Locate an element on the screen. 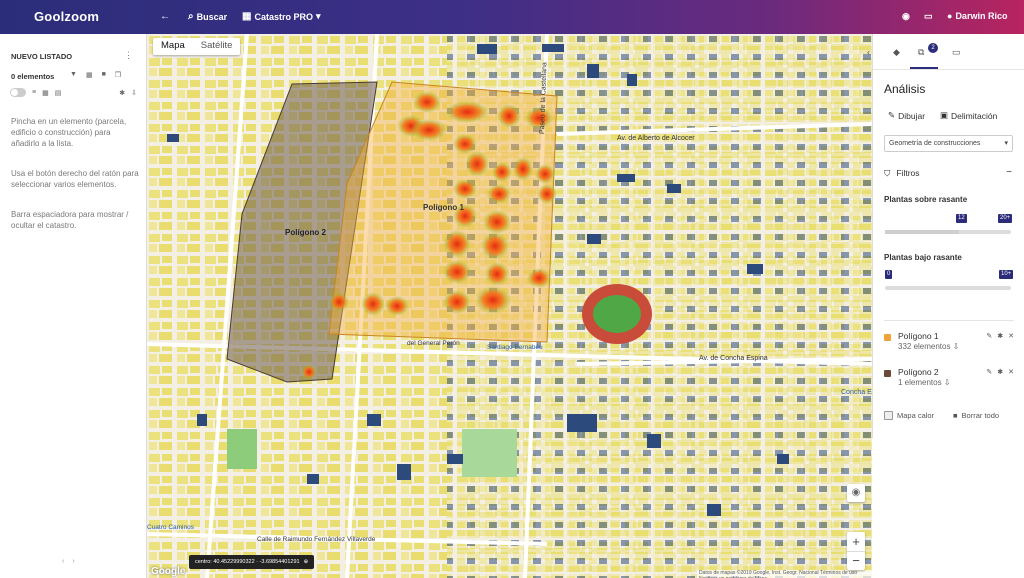 The width and height of the screenshot is (1024, 578). search-button: ⌕ Buscar is located at coordinates (207, 16).